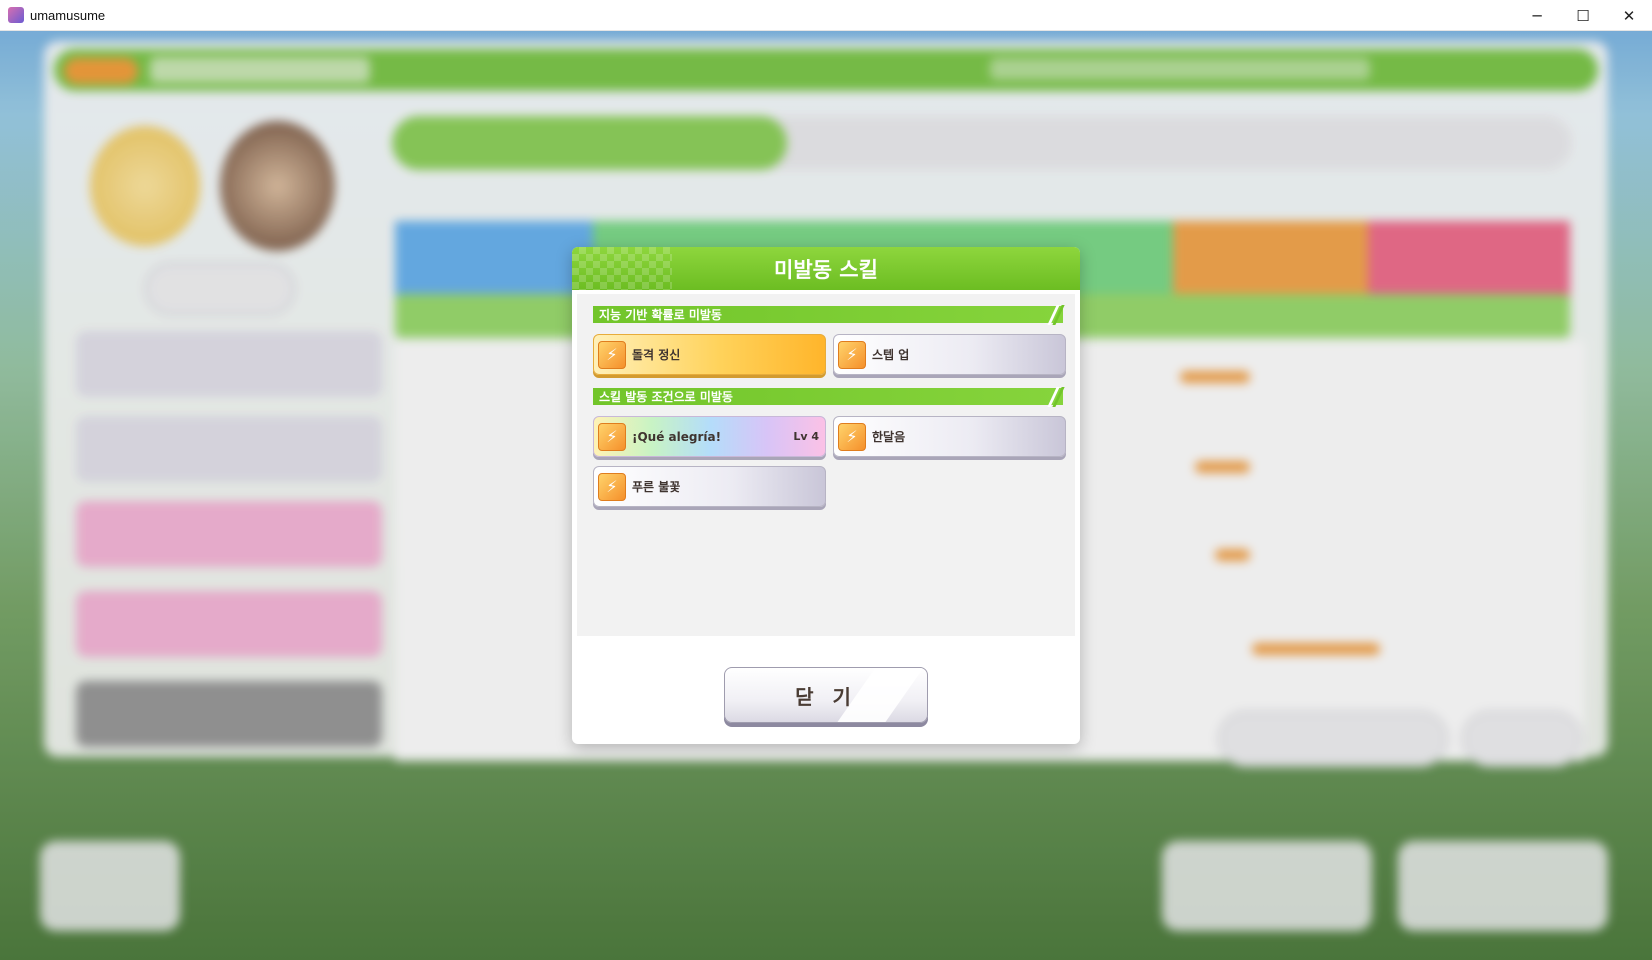 This screenshot has height=960, width=1652. Describe the element at coordinates (949, 354) in the screenshot. I see `skill-card: ⚡ 스텝 업` at that location.